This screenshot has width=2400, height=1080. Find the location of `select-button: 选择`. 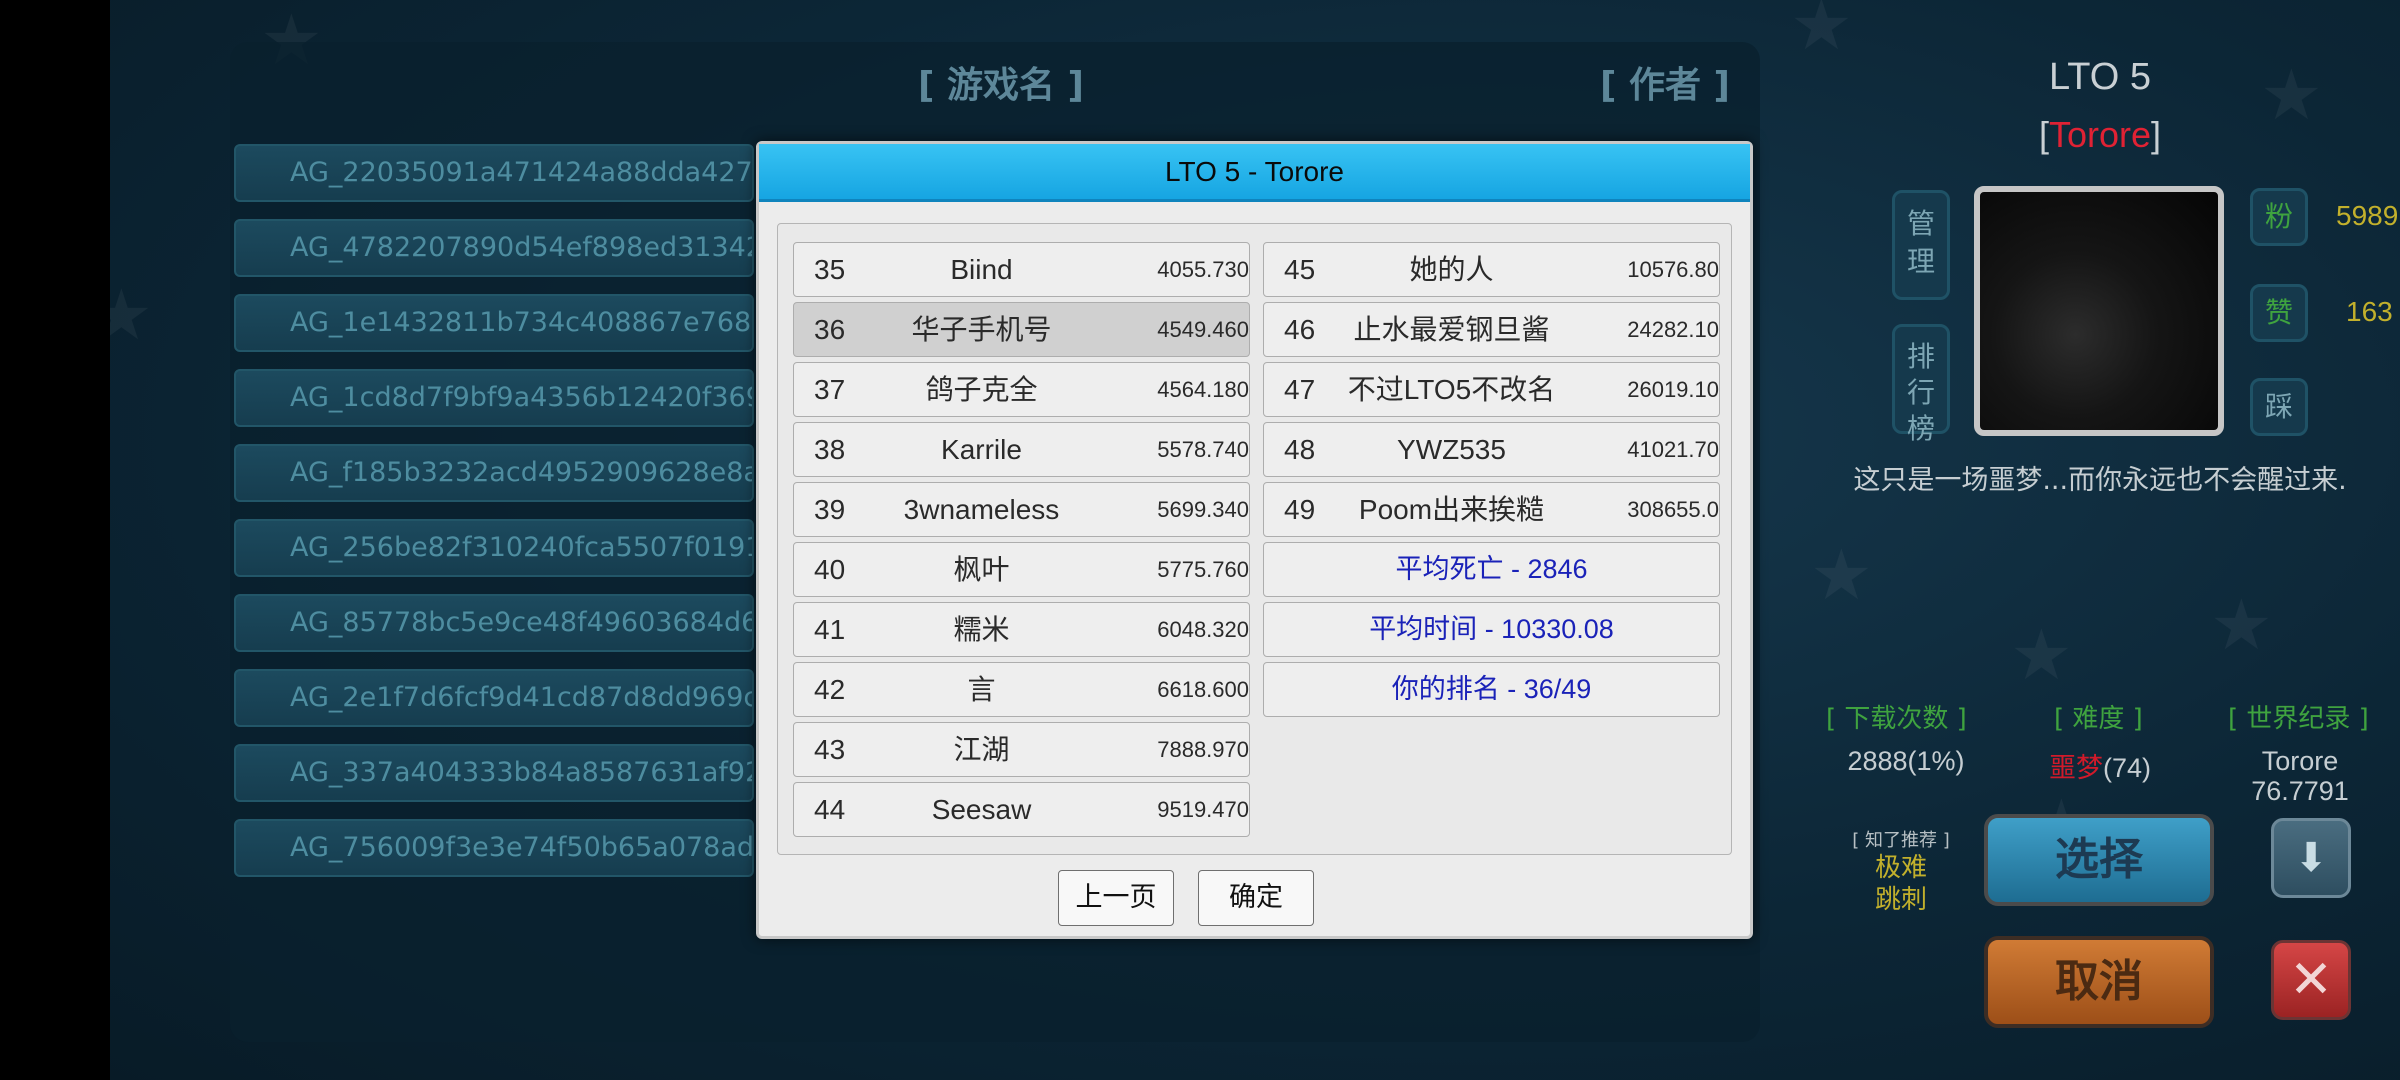

select-button: 选择 is located at coordinates (2099, 860).